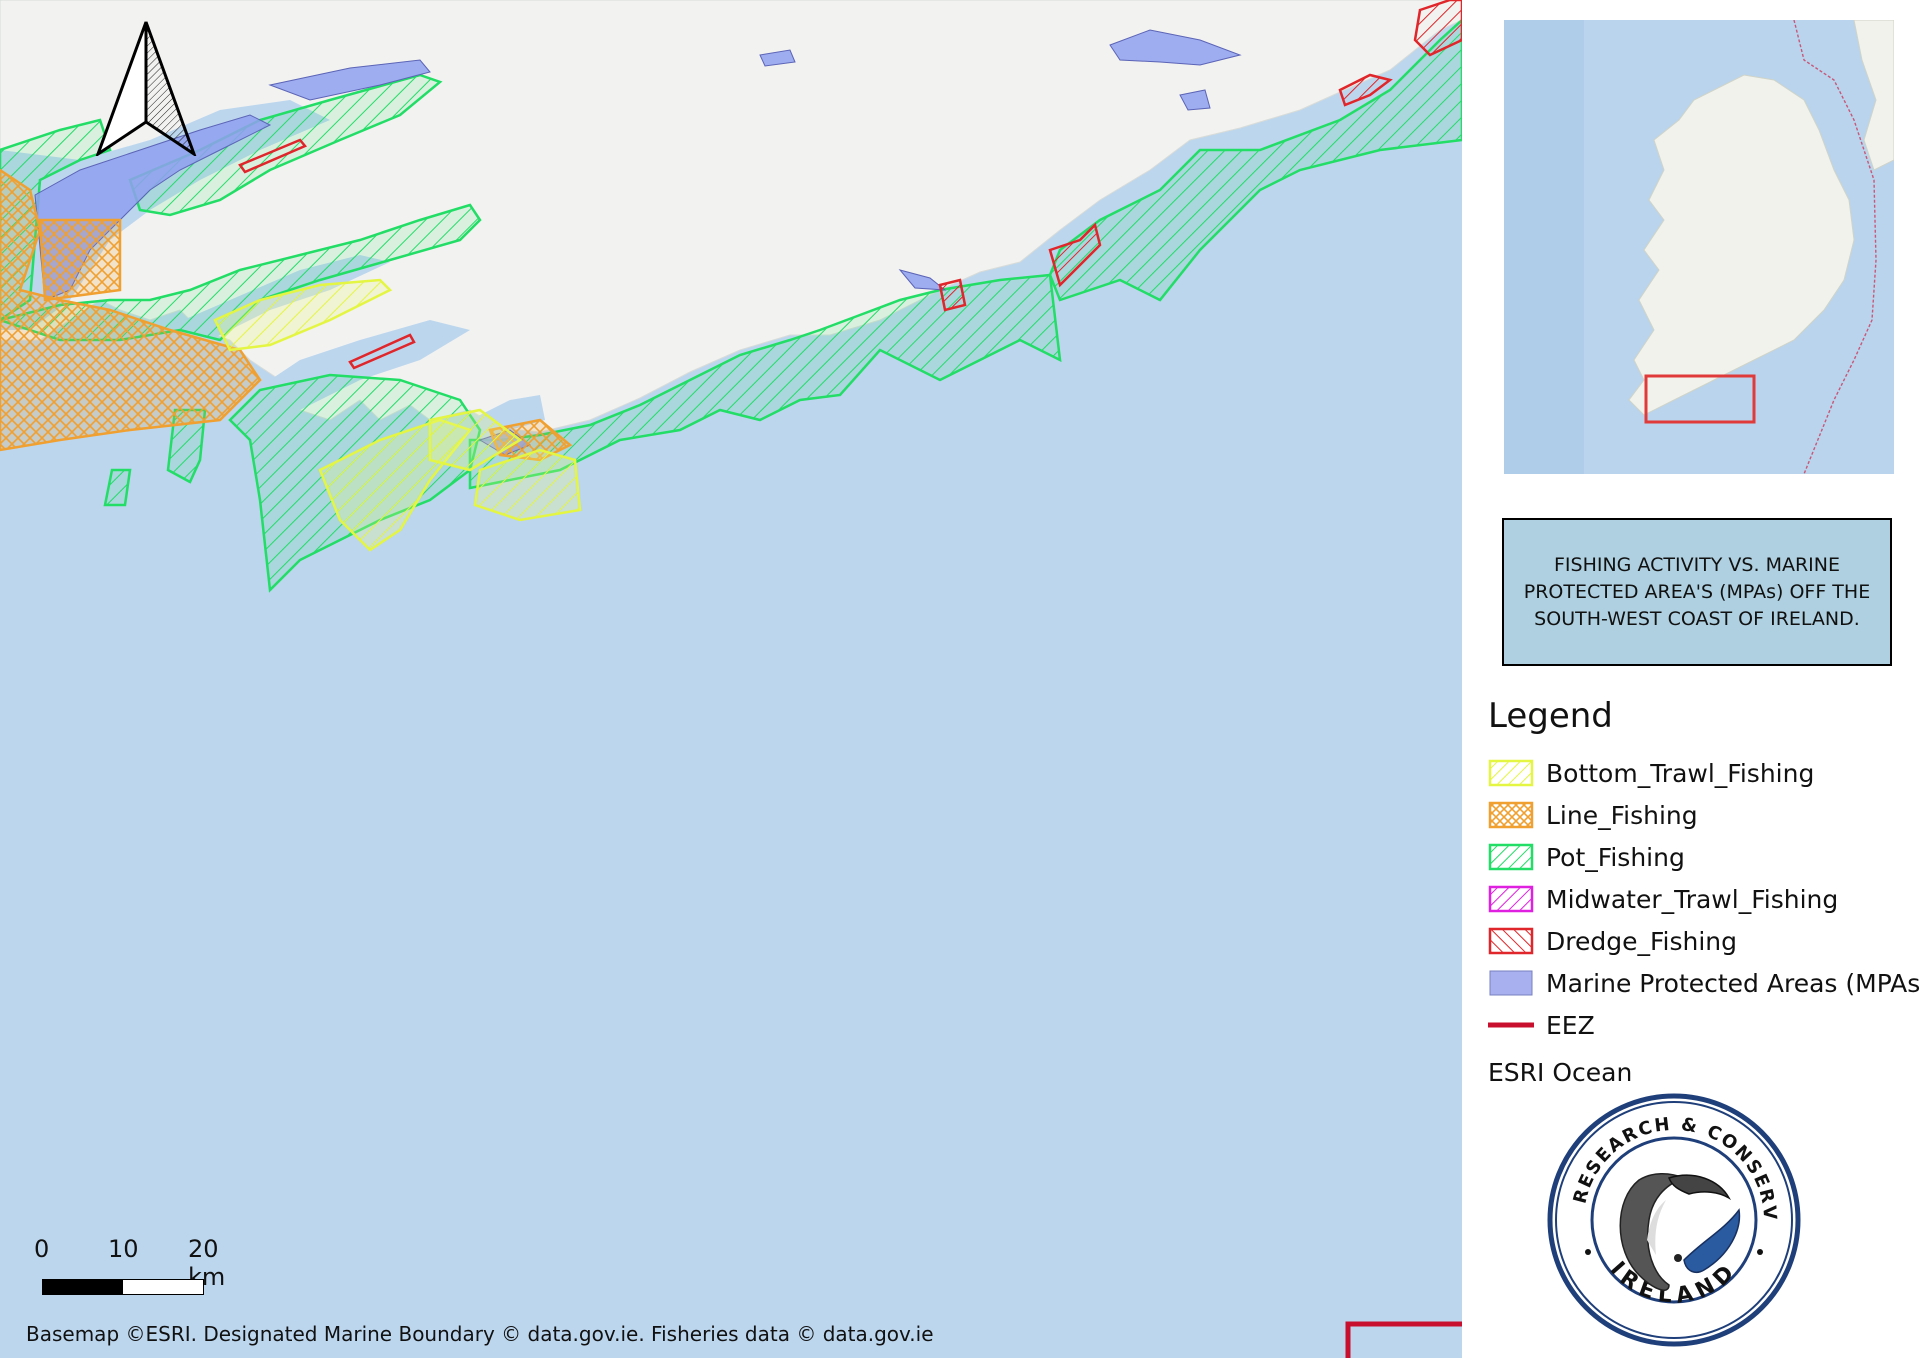 This screenshot has height=1358, width=1920. Describe the element at coordinates (138, 1270) in the screenshot. I see `scale-bar: 0 10 20 km` at that location.